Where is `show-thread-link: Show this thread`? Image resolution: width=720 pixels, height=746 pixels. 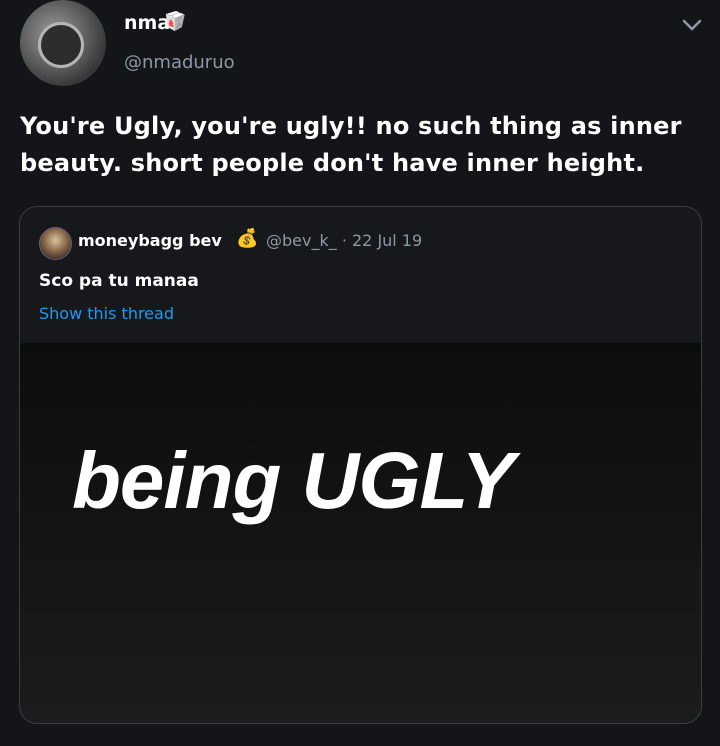
show-thread-link: Show this thread is located at coordinates (106, 313).